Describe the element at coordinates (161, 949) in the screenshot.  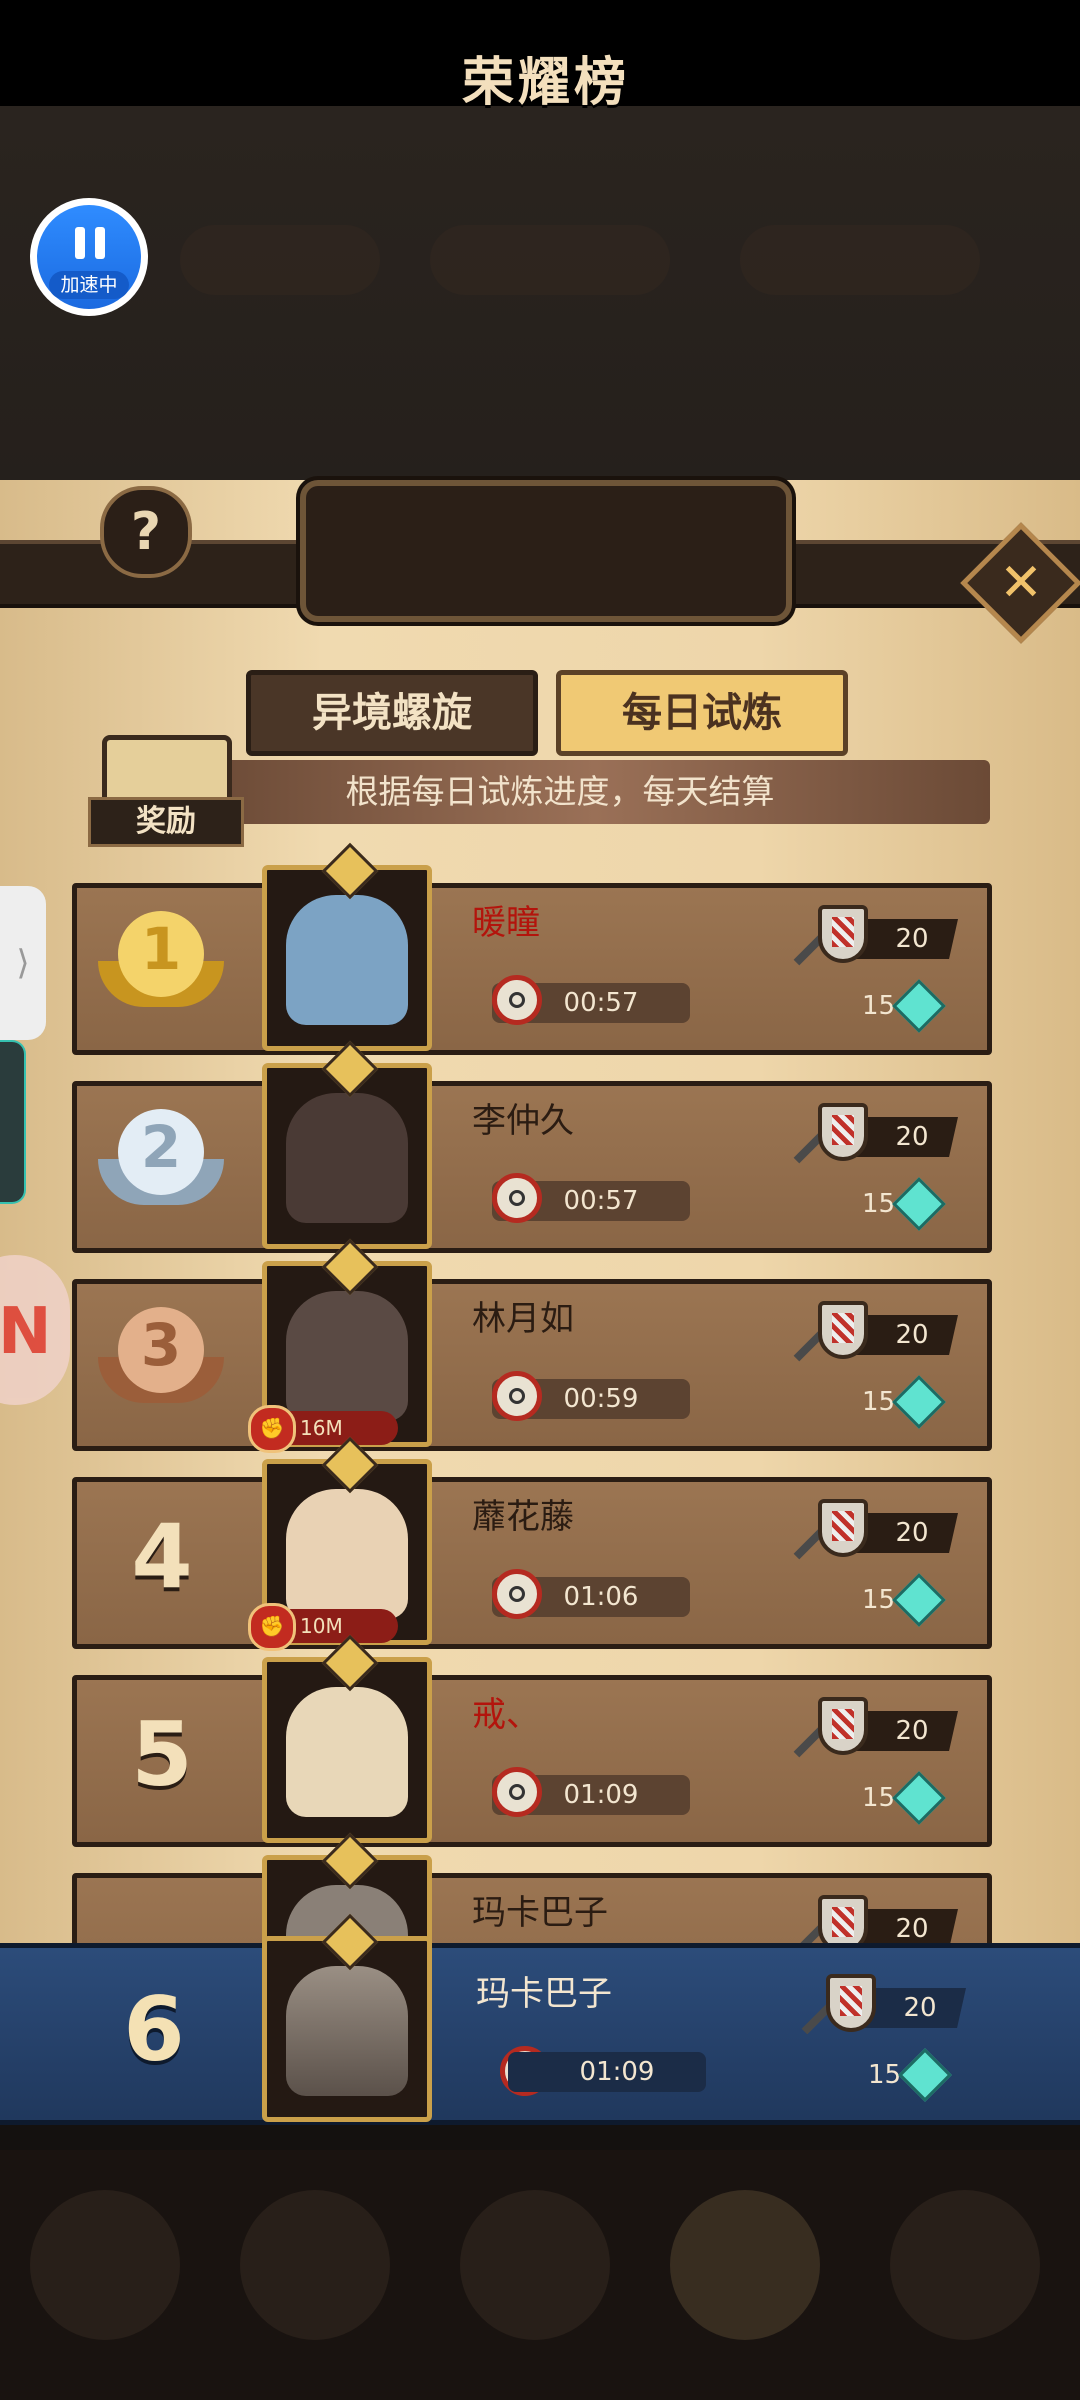
I see `rank-number: 1` at that location.